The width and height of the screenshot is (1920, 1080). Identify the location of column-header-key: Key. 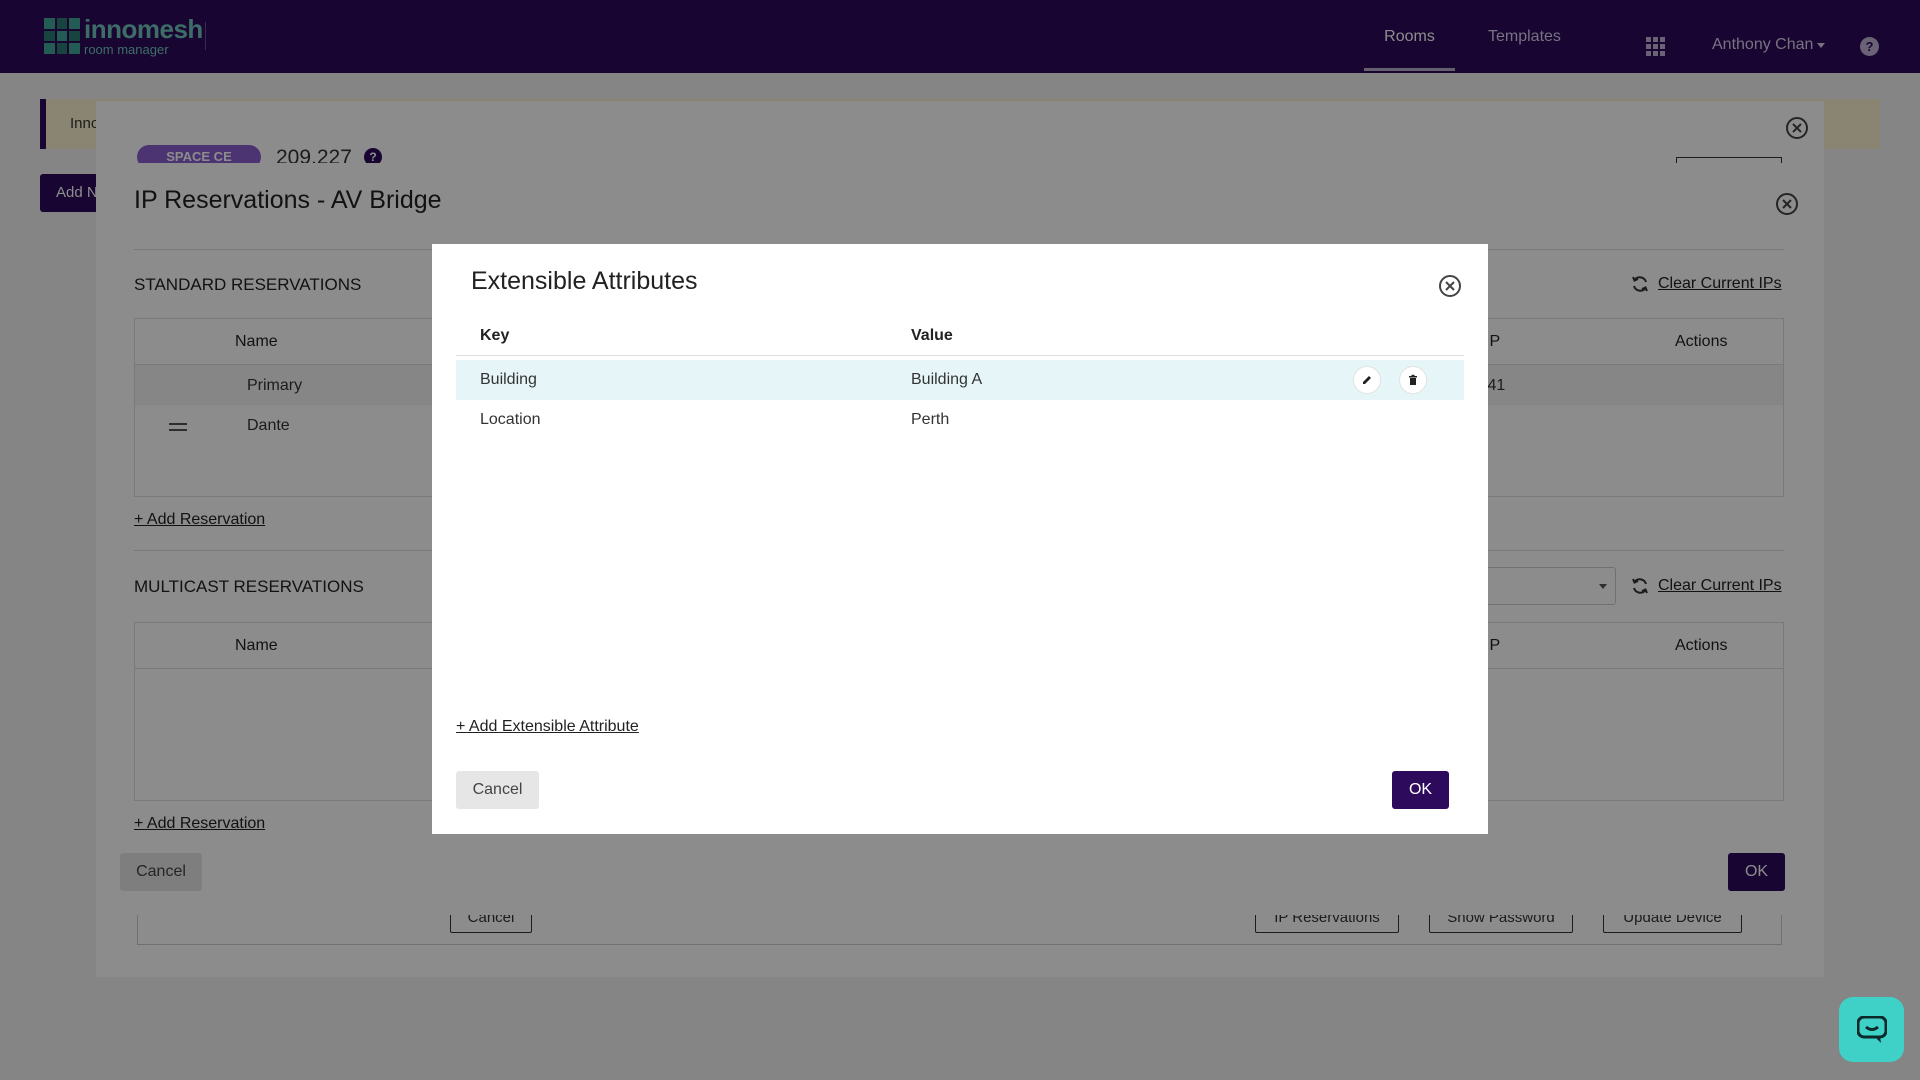
(495, 335).